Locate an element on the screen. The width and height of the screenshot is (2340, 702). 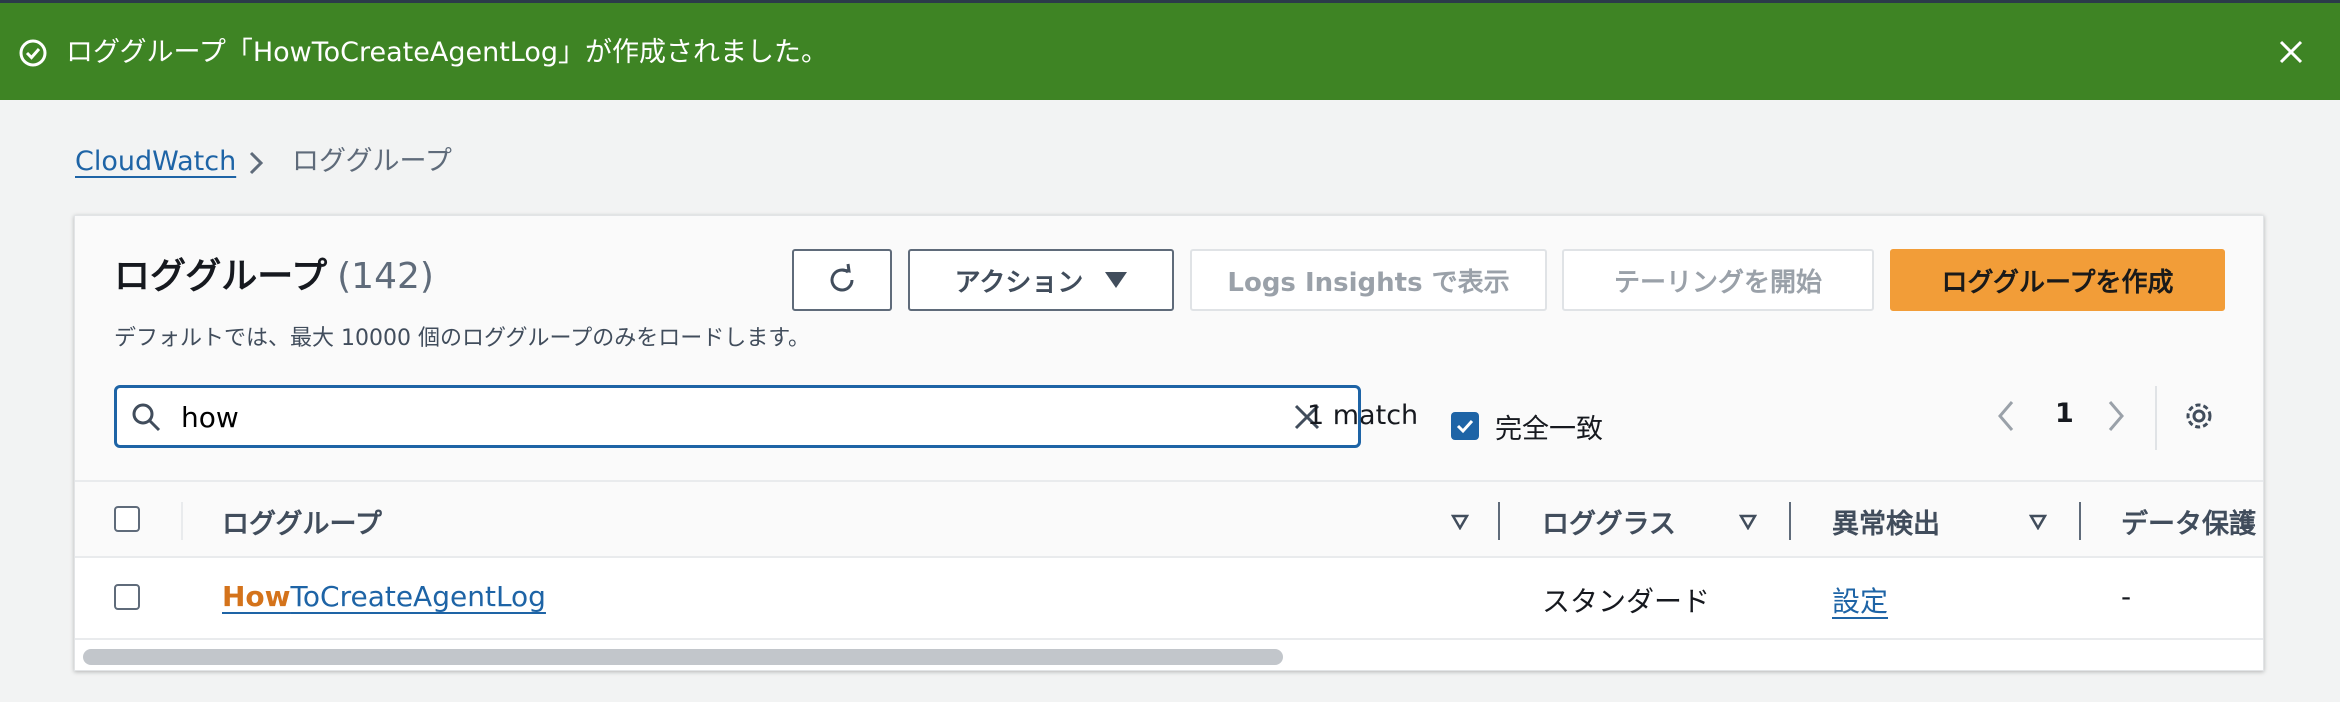
table-header: ロググループ ロググラス 異常検出 データ保護 is located at coordinates (1169, 519).